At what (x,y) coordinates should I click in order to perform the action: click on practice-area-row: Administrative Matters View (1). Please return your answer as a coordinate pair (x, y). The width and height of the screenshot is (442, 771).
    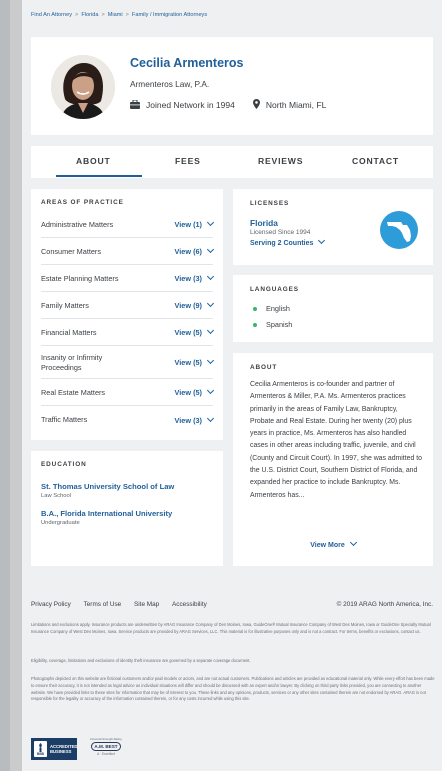
    Looking at the image, I should click on (128, 225).